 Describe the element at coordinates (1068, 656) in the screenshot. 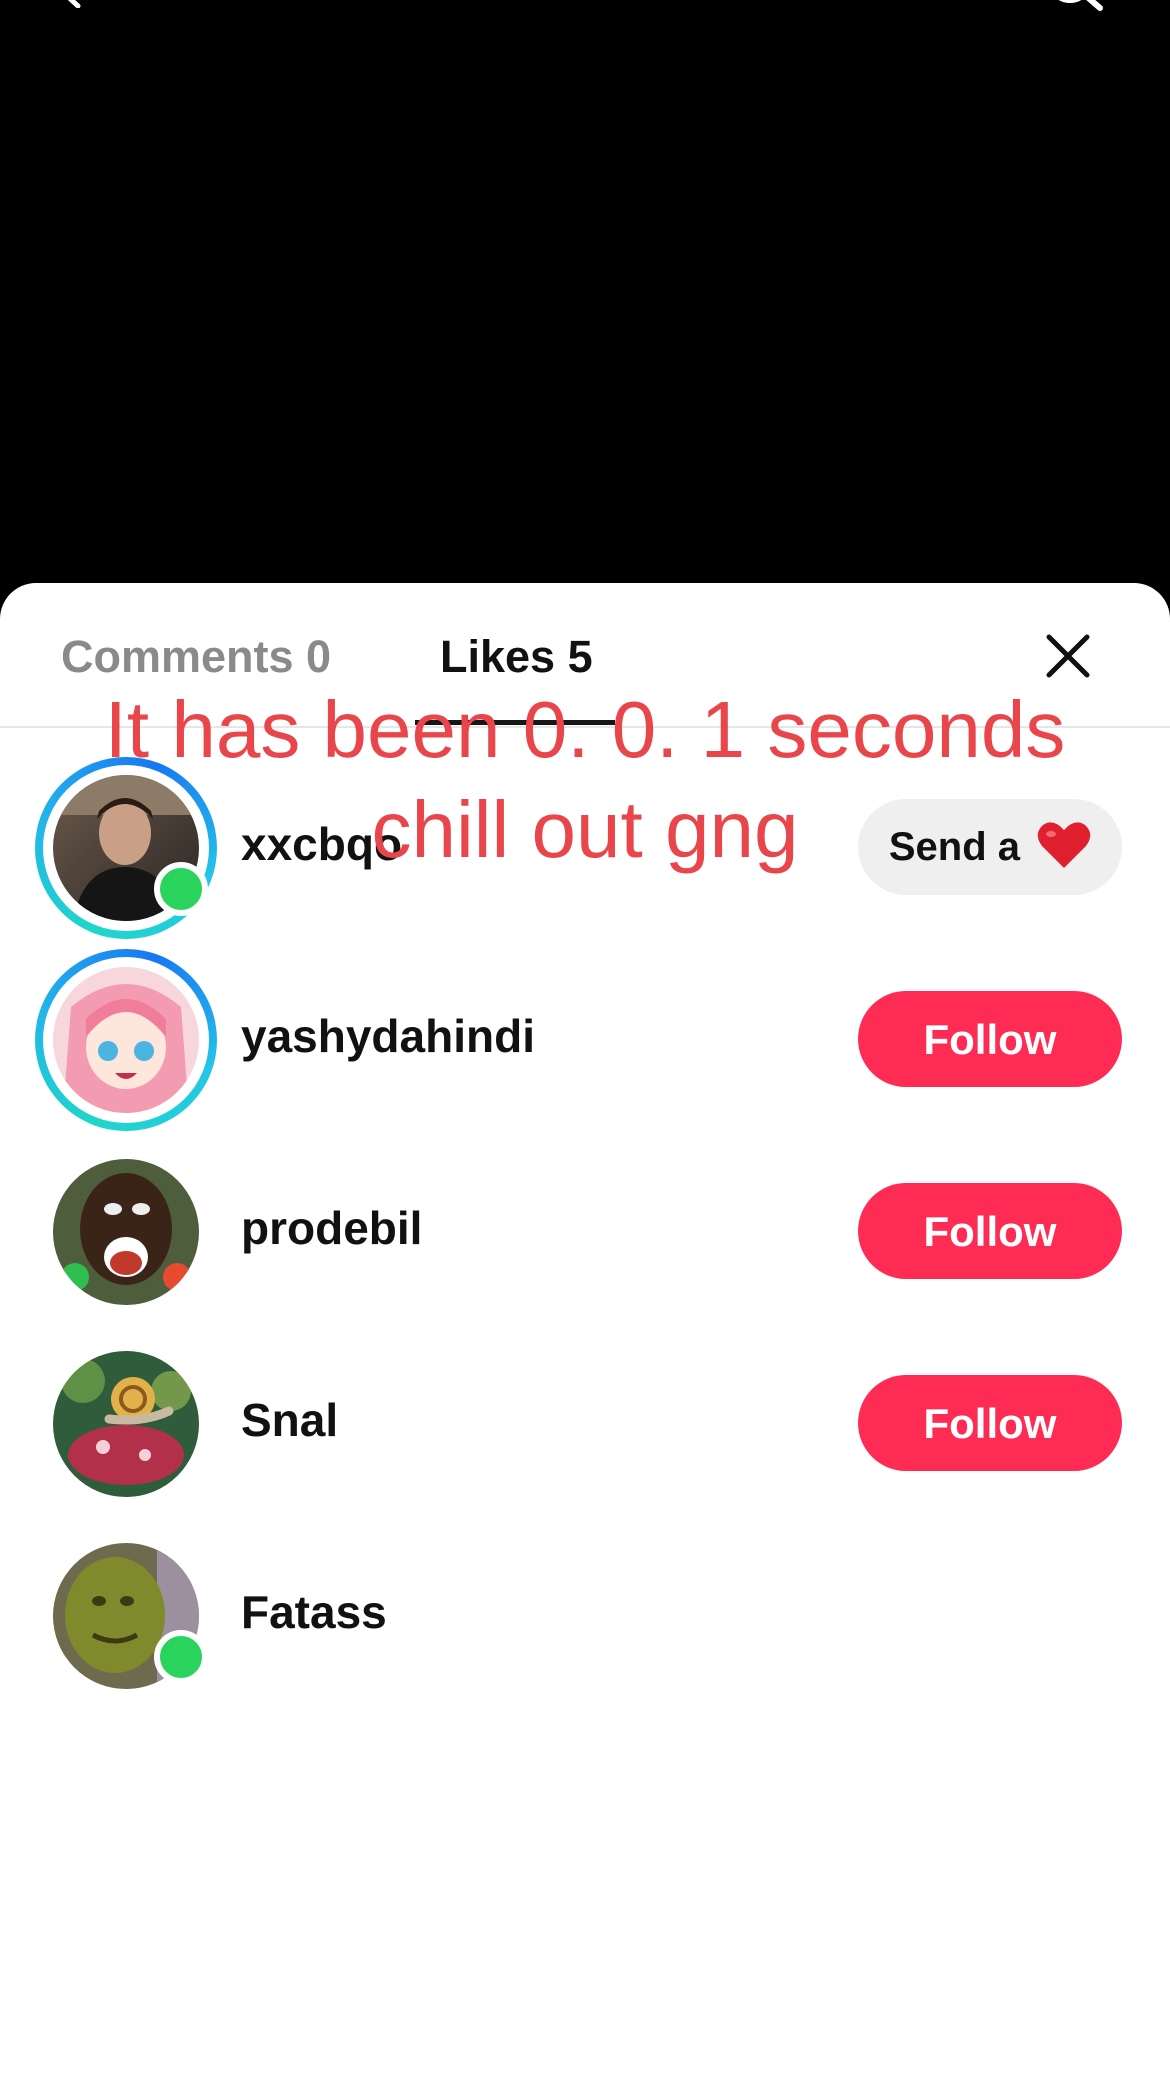

I see `close-icon` at that location.